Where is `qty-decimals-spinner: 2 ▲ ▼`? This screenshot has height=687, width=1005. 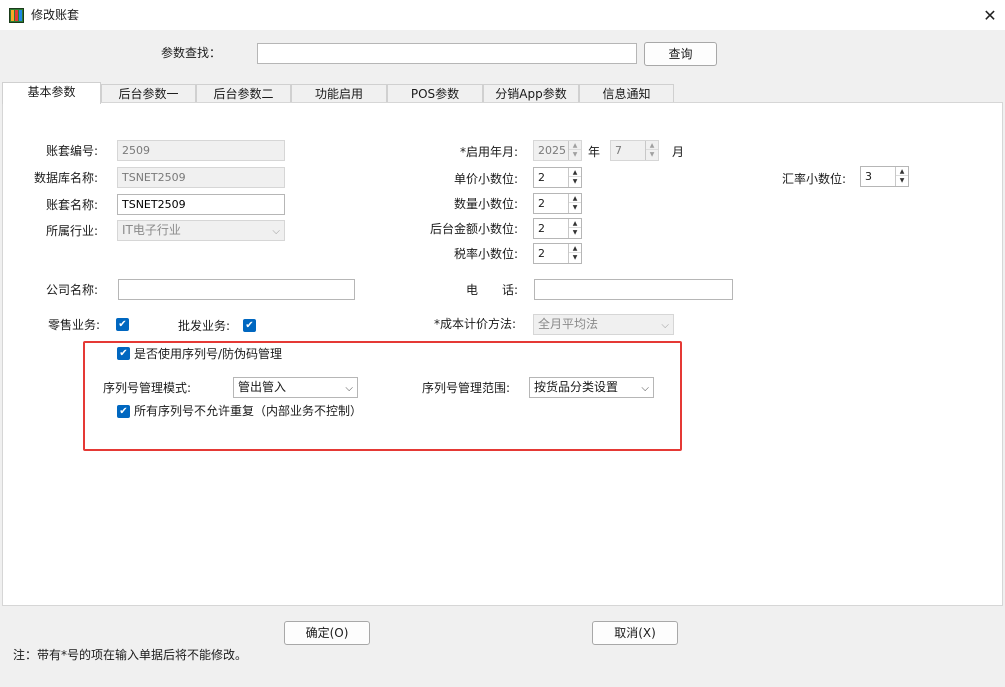 qty-decimals-spinner: 2 ▲ ▼ is located at coordinates (557, 203).